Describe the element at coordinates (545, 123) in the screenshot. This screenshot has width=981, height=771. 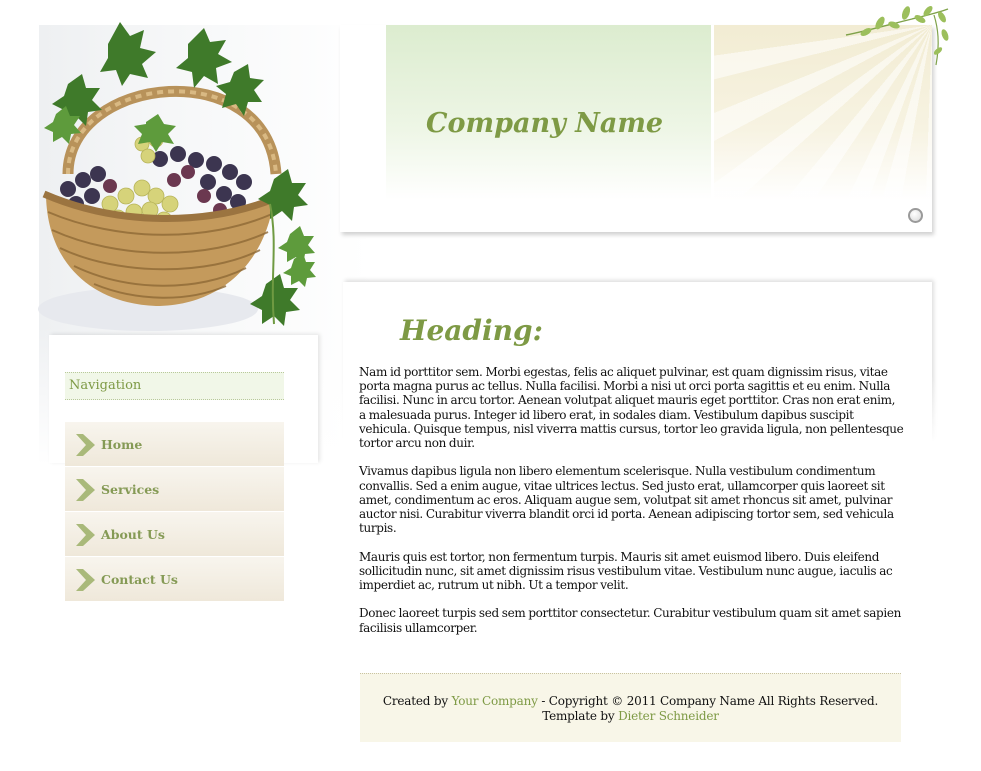
I see `company-name: Company Name` at that location.